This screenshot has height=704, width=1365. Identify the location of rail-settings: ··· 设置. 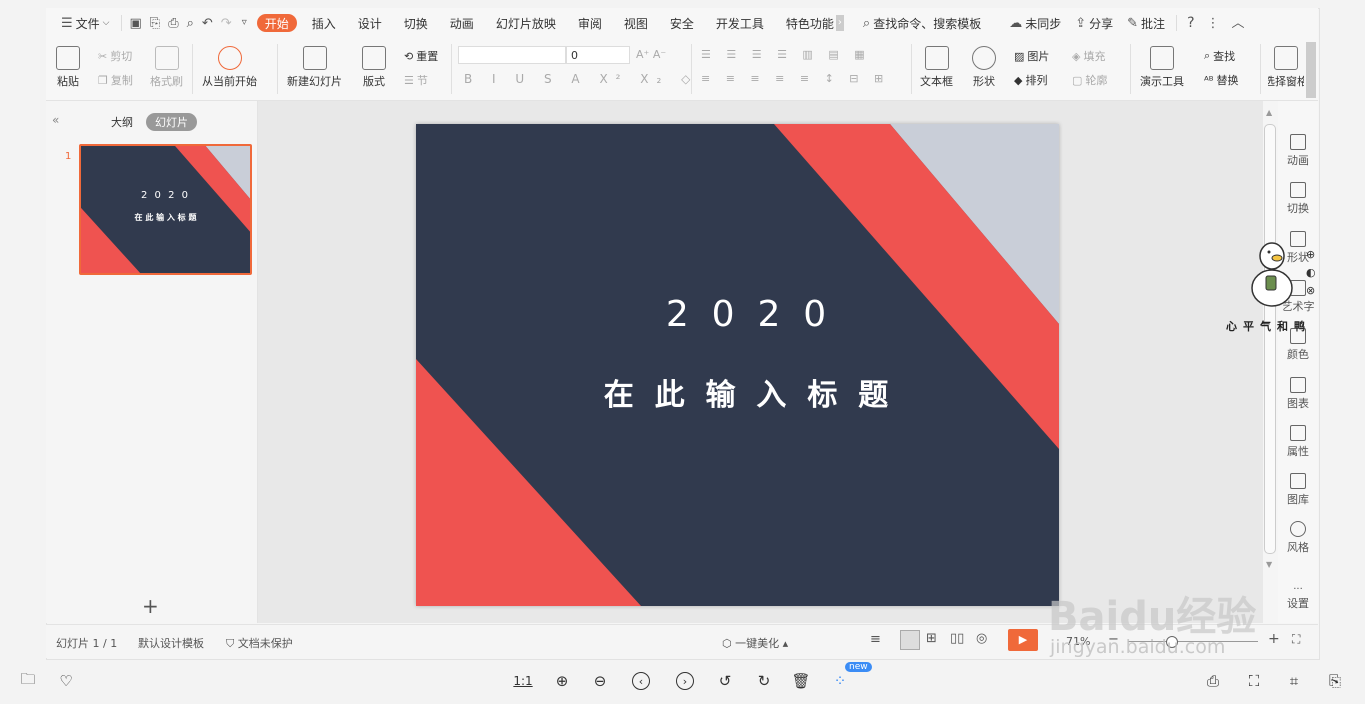
(1298, 597).